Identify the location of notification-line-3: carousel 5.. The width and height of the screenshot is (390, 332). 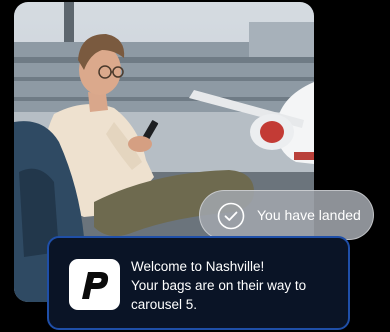
(164, 304).